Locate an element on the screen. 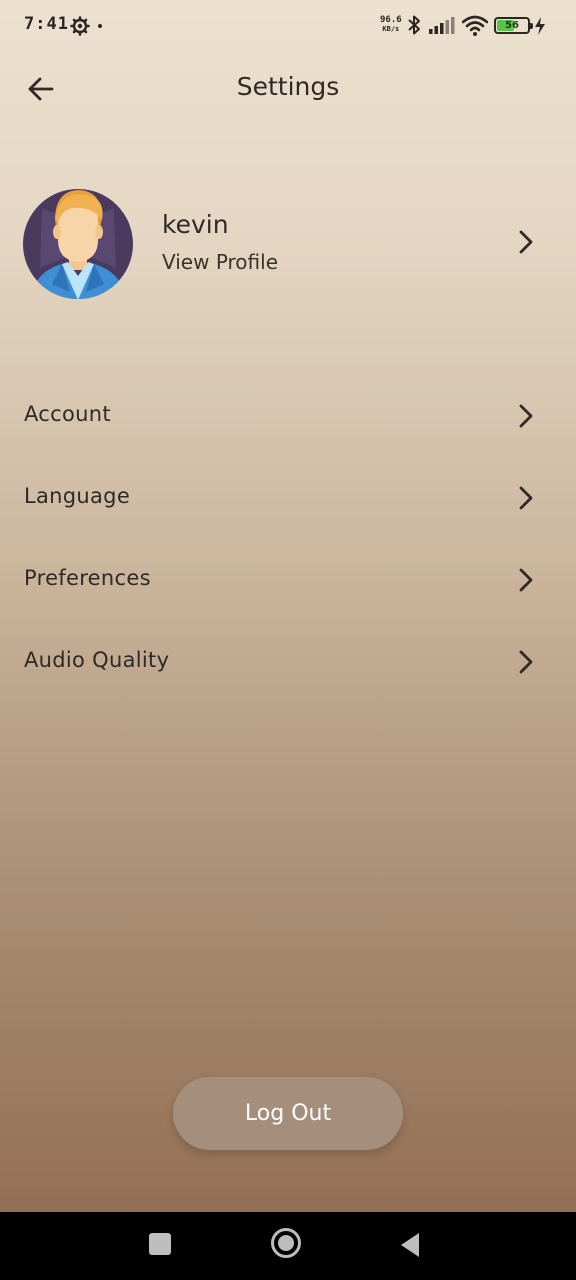 The image size is (576, 1280). back-icon is located at coordinates (410, 1245).